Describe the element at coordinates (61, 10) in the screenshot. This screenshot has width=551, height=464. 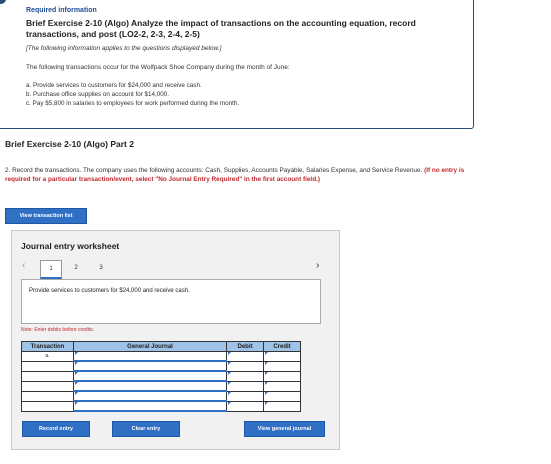
I see `required-information-label: Required information` at that location.